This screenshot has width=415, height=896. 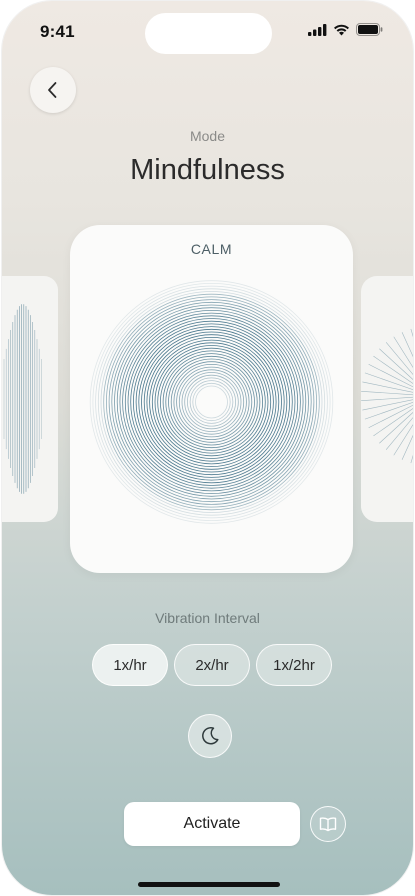 What do you see at coordinates (341, 29) in the screenshot?
I see `wifi-icon` at bounding box center [341, 29].